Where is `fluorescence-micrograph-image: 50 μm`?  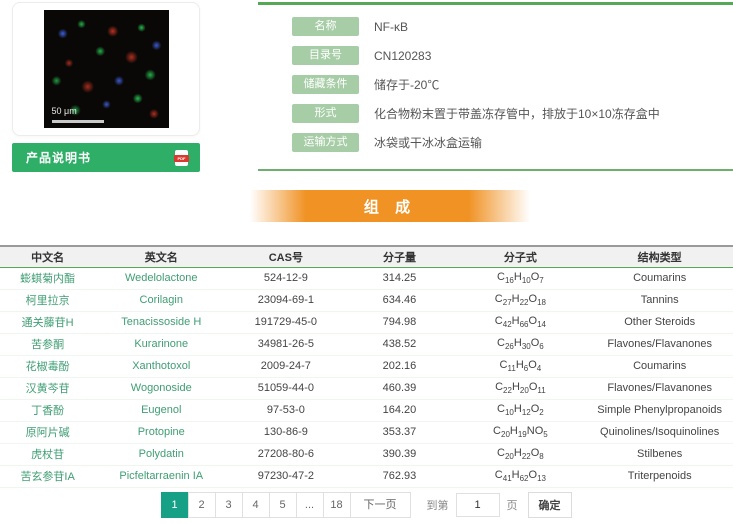 fluorescence-micrograph-image: 50 μm is located at coordinates (106, 69).